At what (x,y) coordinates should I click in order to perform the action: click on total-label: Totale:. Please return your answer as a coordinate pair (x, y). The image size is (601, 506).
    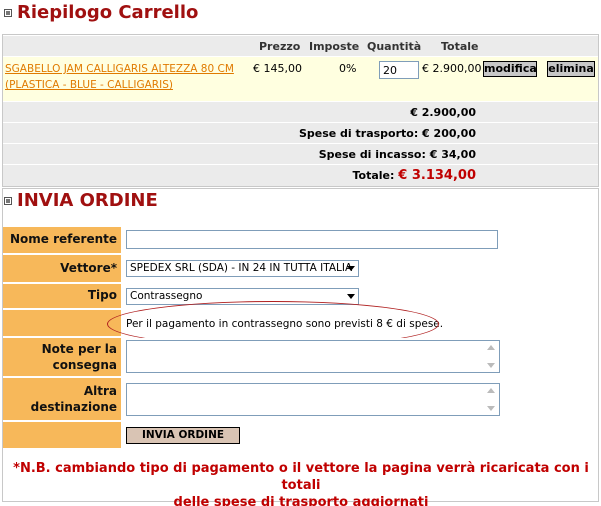
    Looking at the image, I should click on (373, 175).